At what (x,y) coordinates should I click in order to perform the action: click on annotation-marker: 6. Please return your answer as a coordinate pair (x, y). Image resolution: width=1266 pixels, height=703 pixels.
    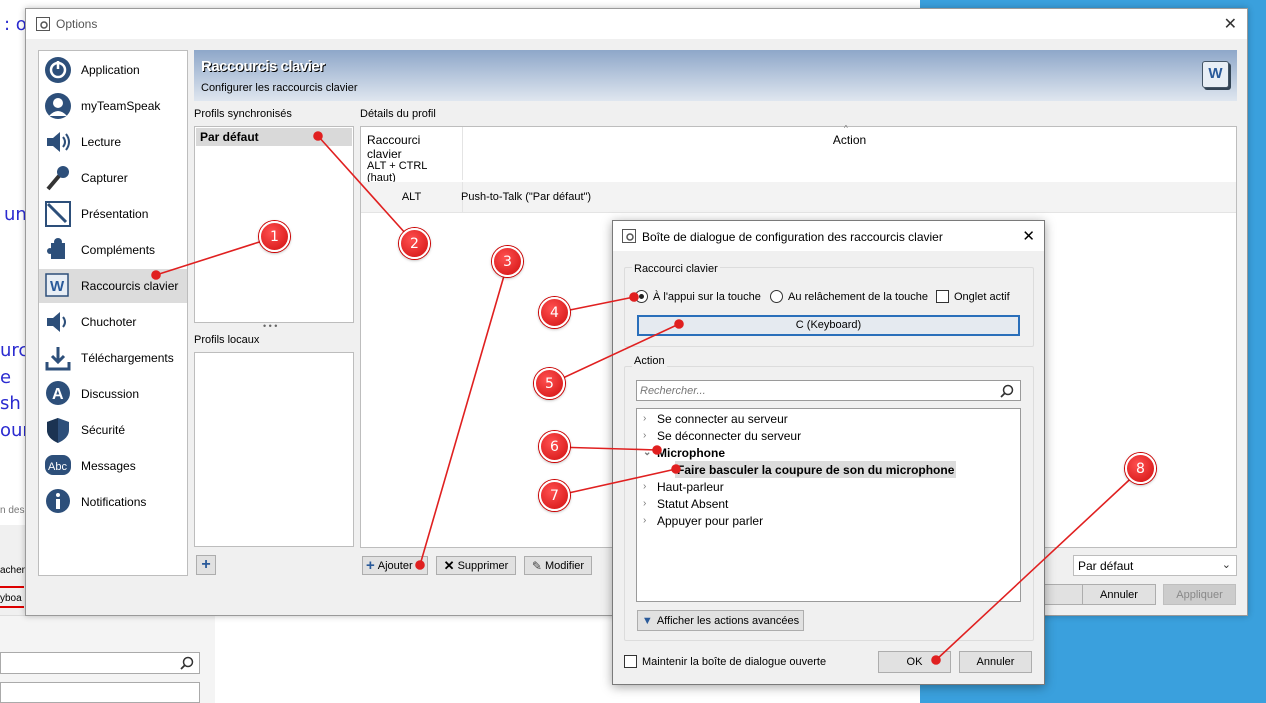
    Looking at the image, I should click on (554, 446).